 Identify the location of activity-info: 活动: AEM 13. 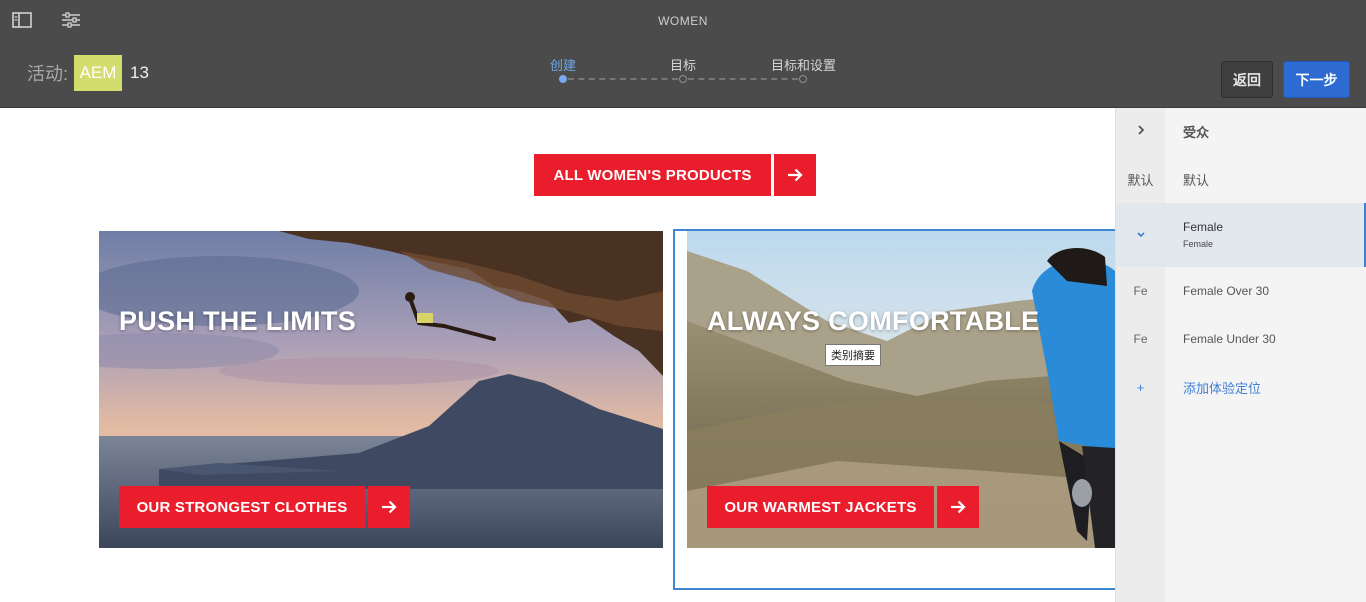
(88, 73).